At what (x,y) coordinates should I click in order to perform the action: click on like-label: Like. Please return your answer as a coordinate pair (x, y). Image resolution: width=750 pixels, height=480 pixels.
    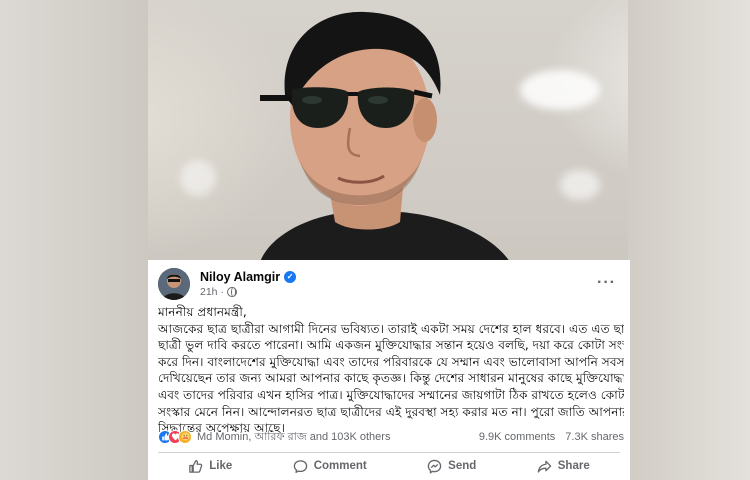
    Looking at the image, I should click on (221, 466).